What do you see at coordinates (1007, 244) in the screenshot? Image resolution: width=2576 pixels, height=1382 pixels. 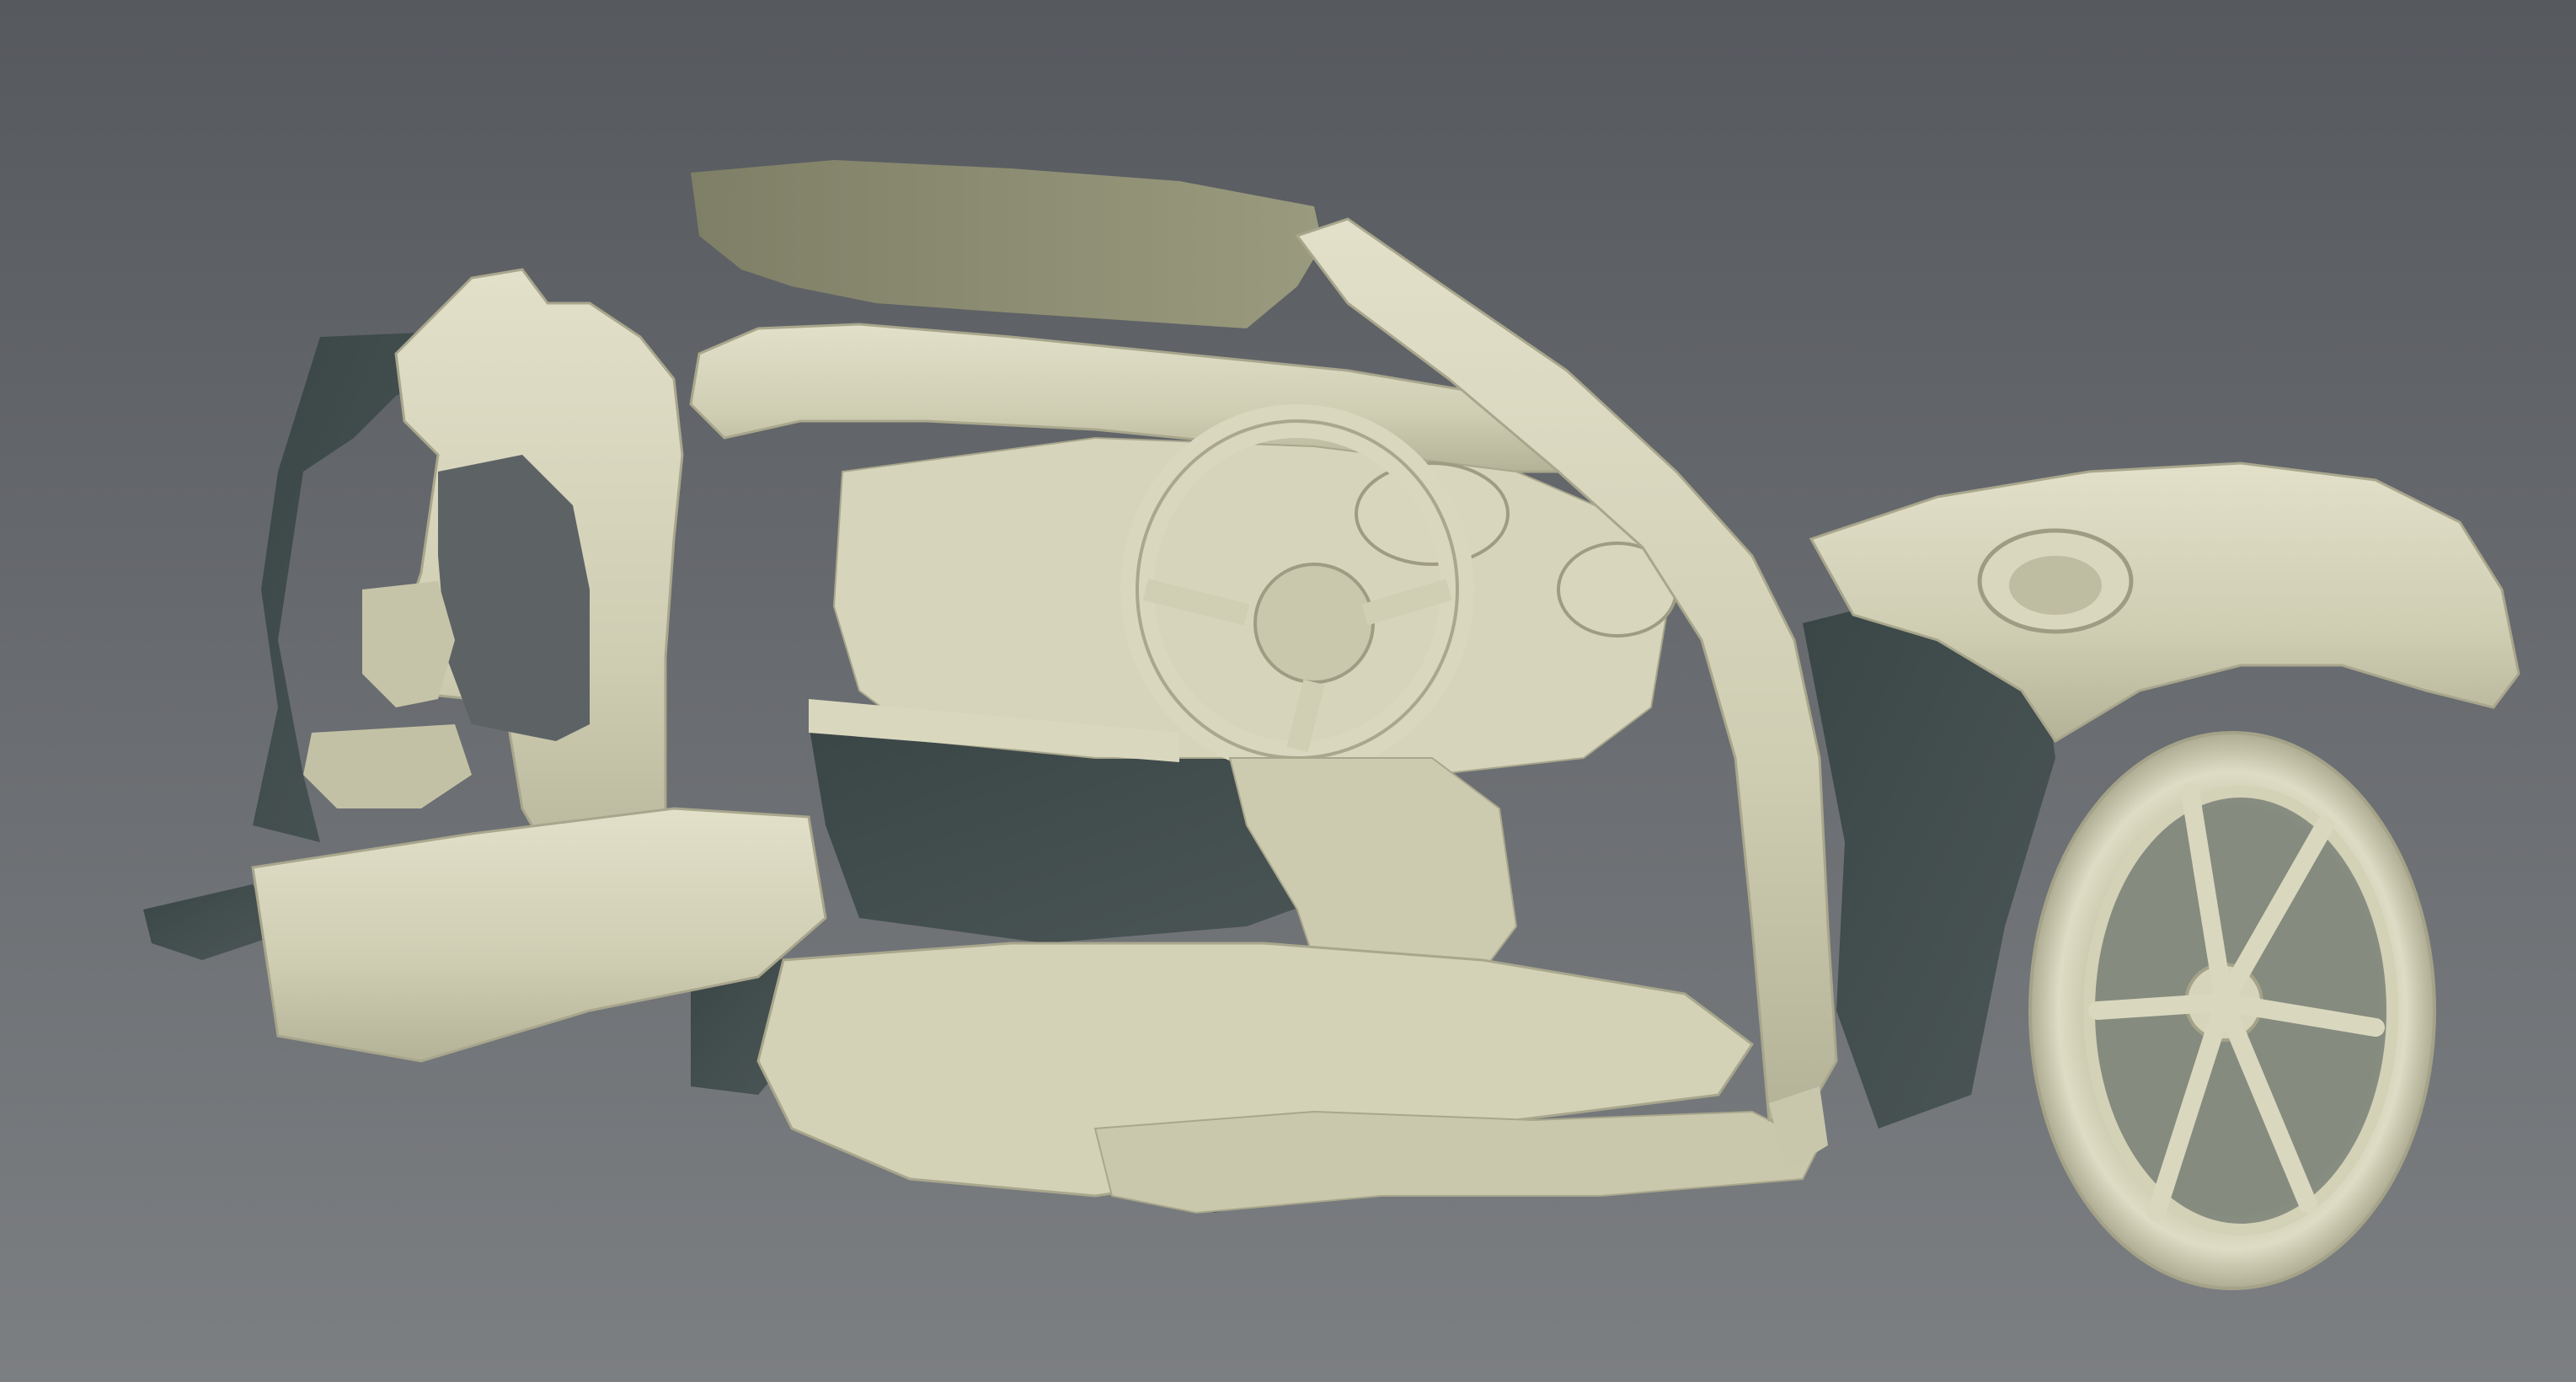 I see `windshield-backface` at bounding box center [1007, 244].